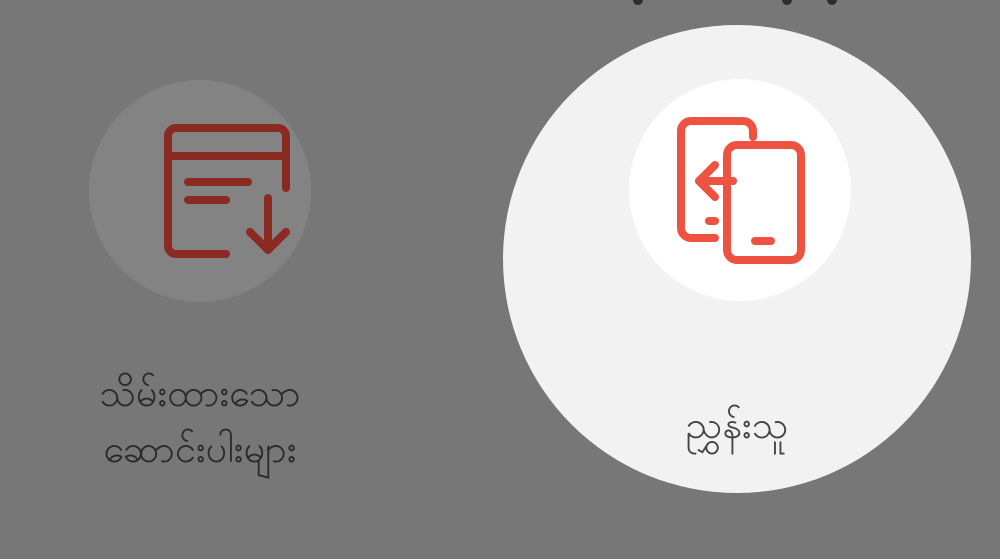 The height and width of the screenshot is (559, 1000). What do you see at coordinates (200, 393) in the screenshot?
I see `saved-articles-label-line1: သိမ်းထားသော` at bounding box center [200, 393].